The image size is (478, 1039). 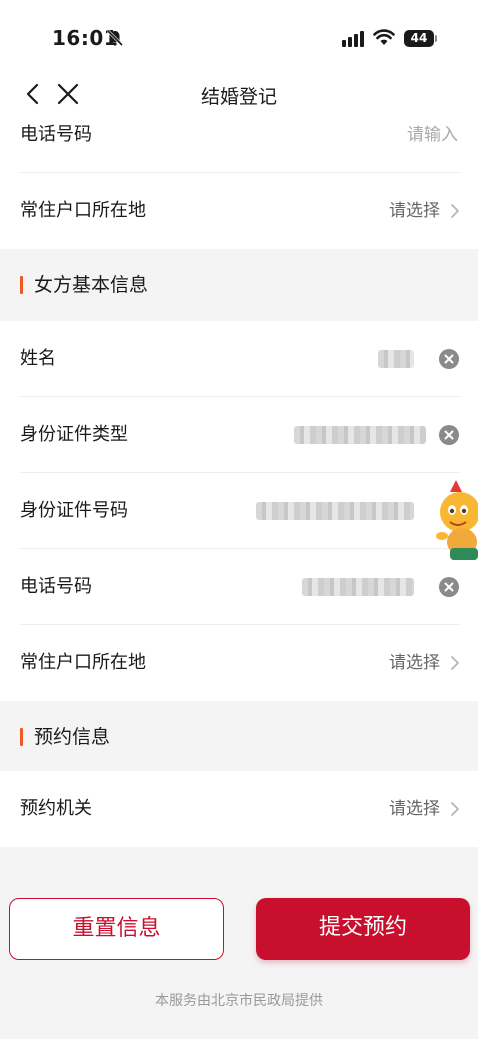 I want to click on office-select: 请选择, so click(x=414, y=809).